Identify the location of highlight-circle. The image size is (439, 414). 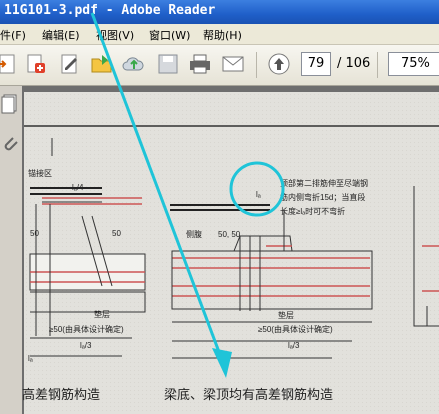
(257, 189).